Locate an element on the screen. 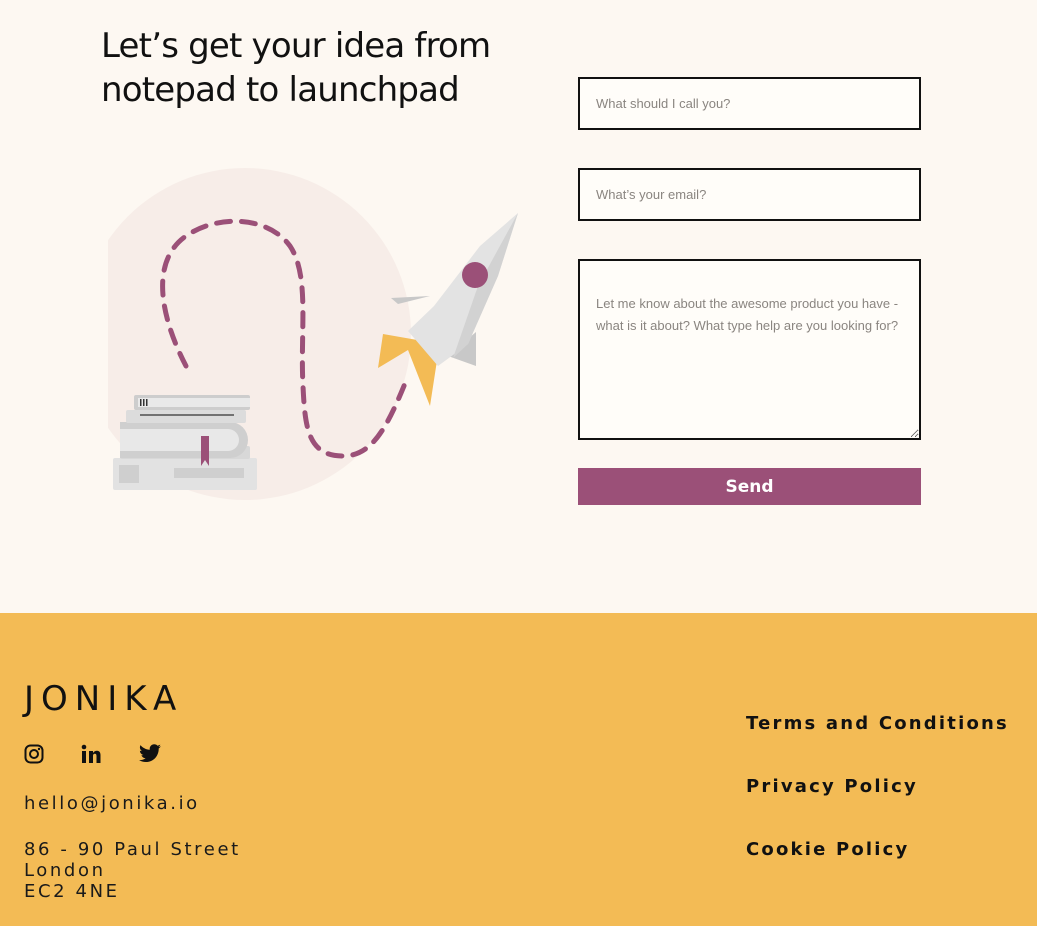  contact-email-link: hello@jonika.io is located at coordinates (112, 803).